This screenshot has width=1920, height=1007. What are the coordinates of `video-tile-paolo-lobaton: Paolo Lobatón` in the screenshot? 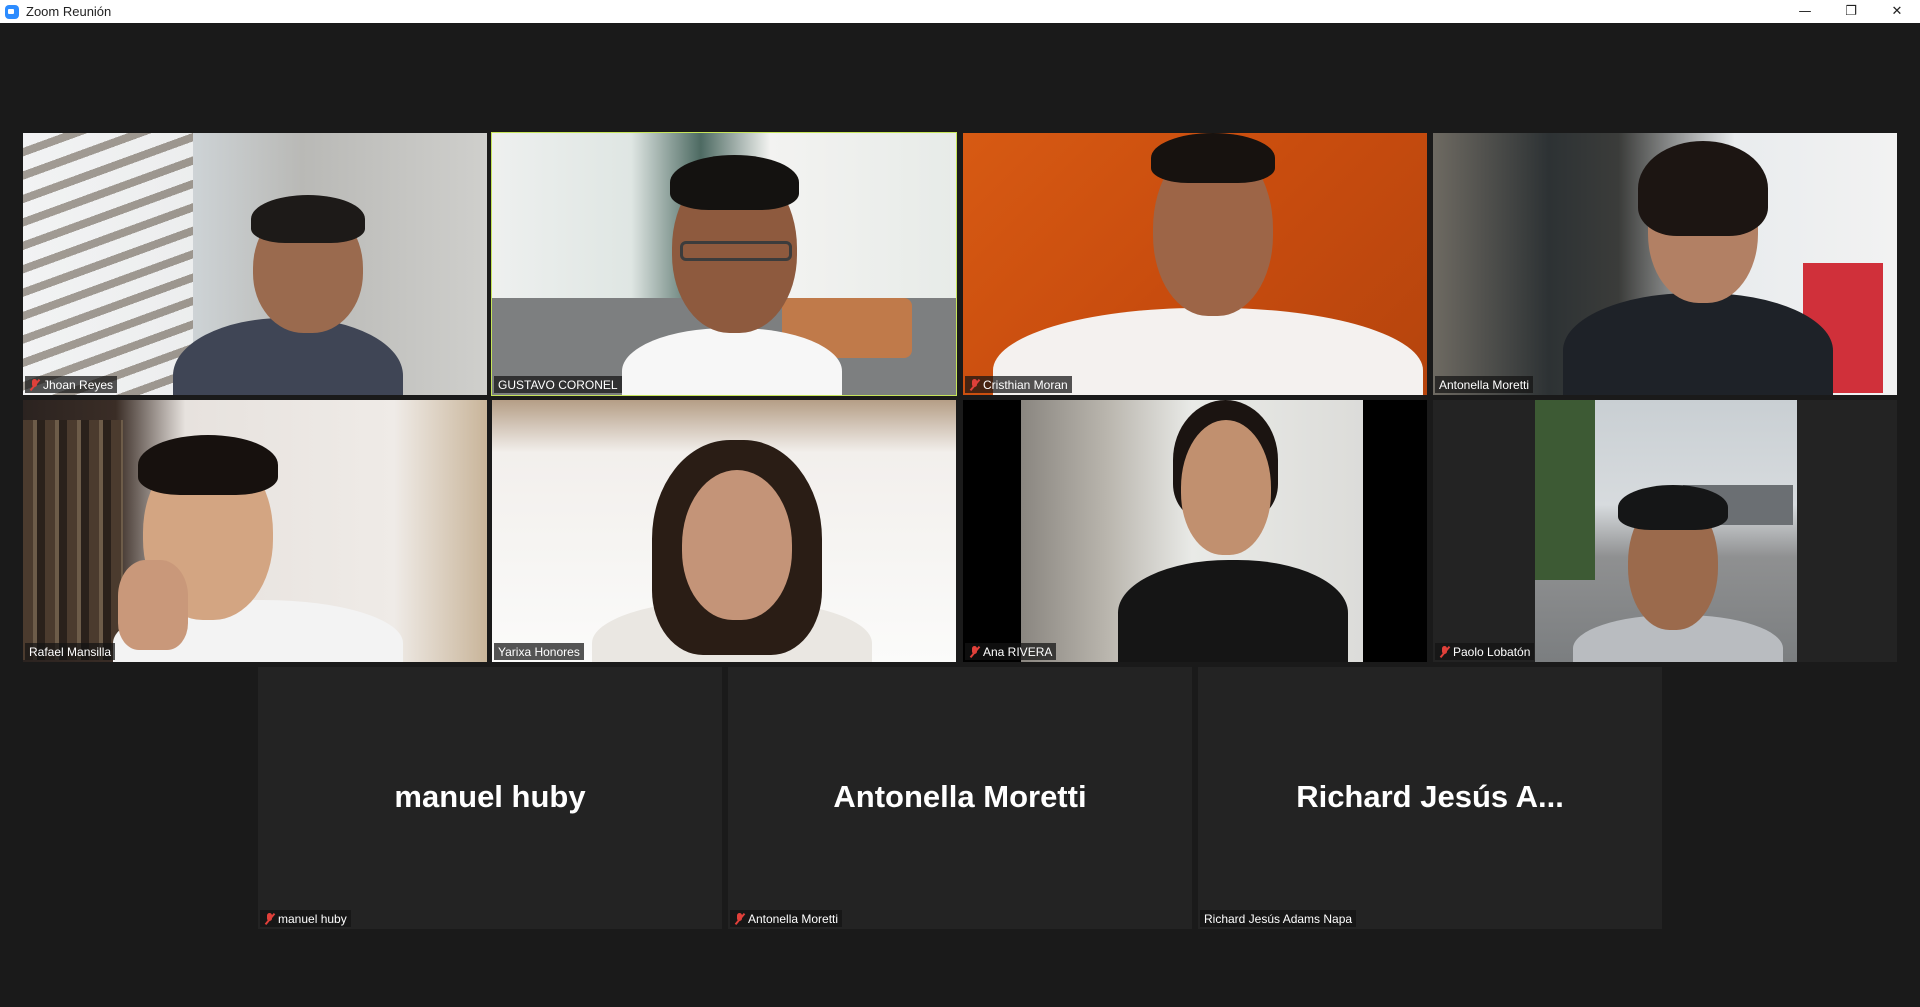 It's located at (1665, 531).